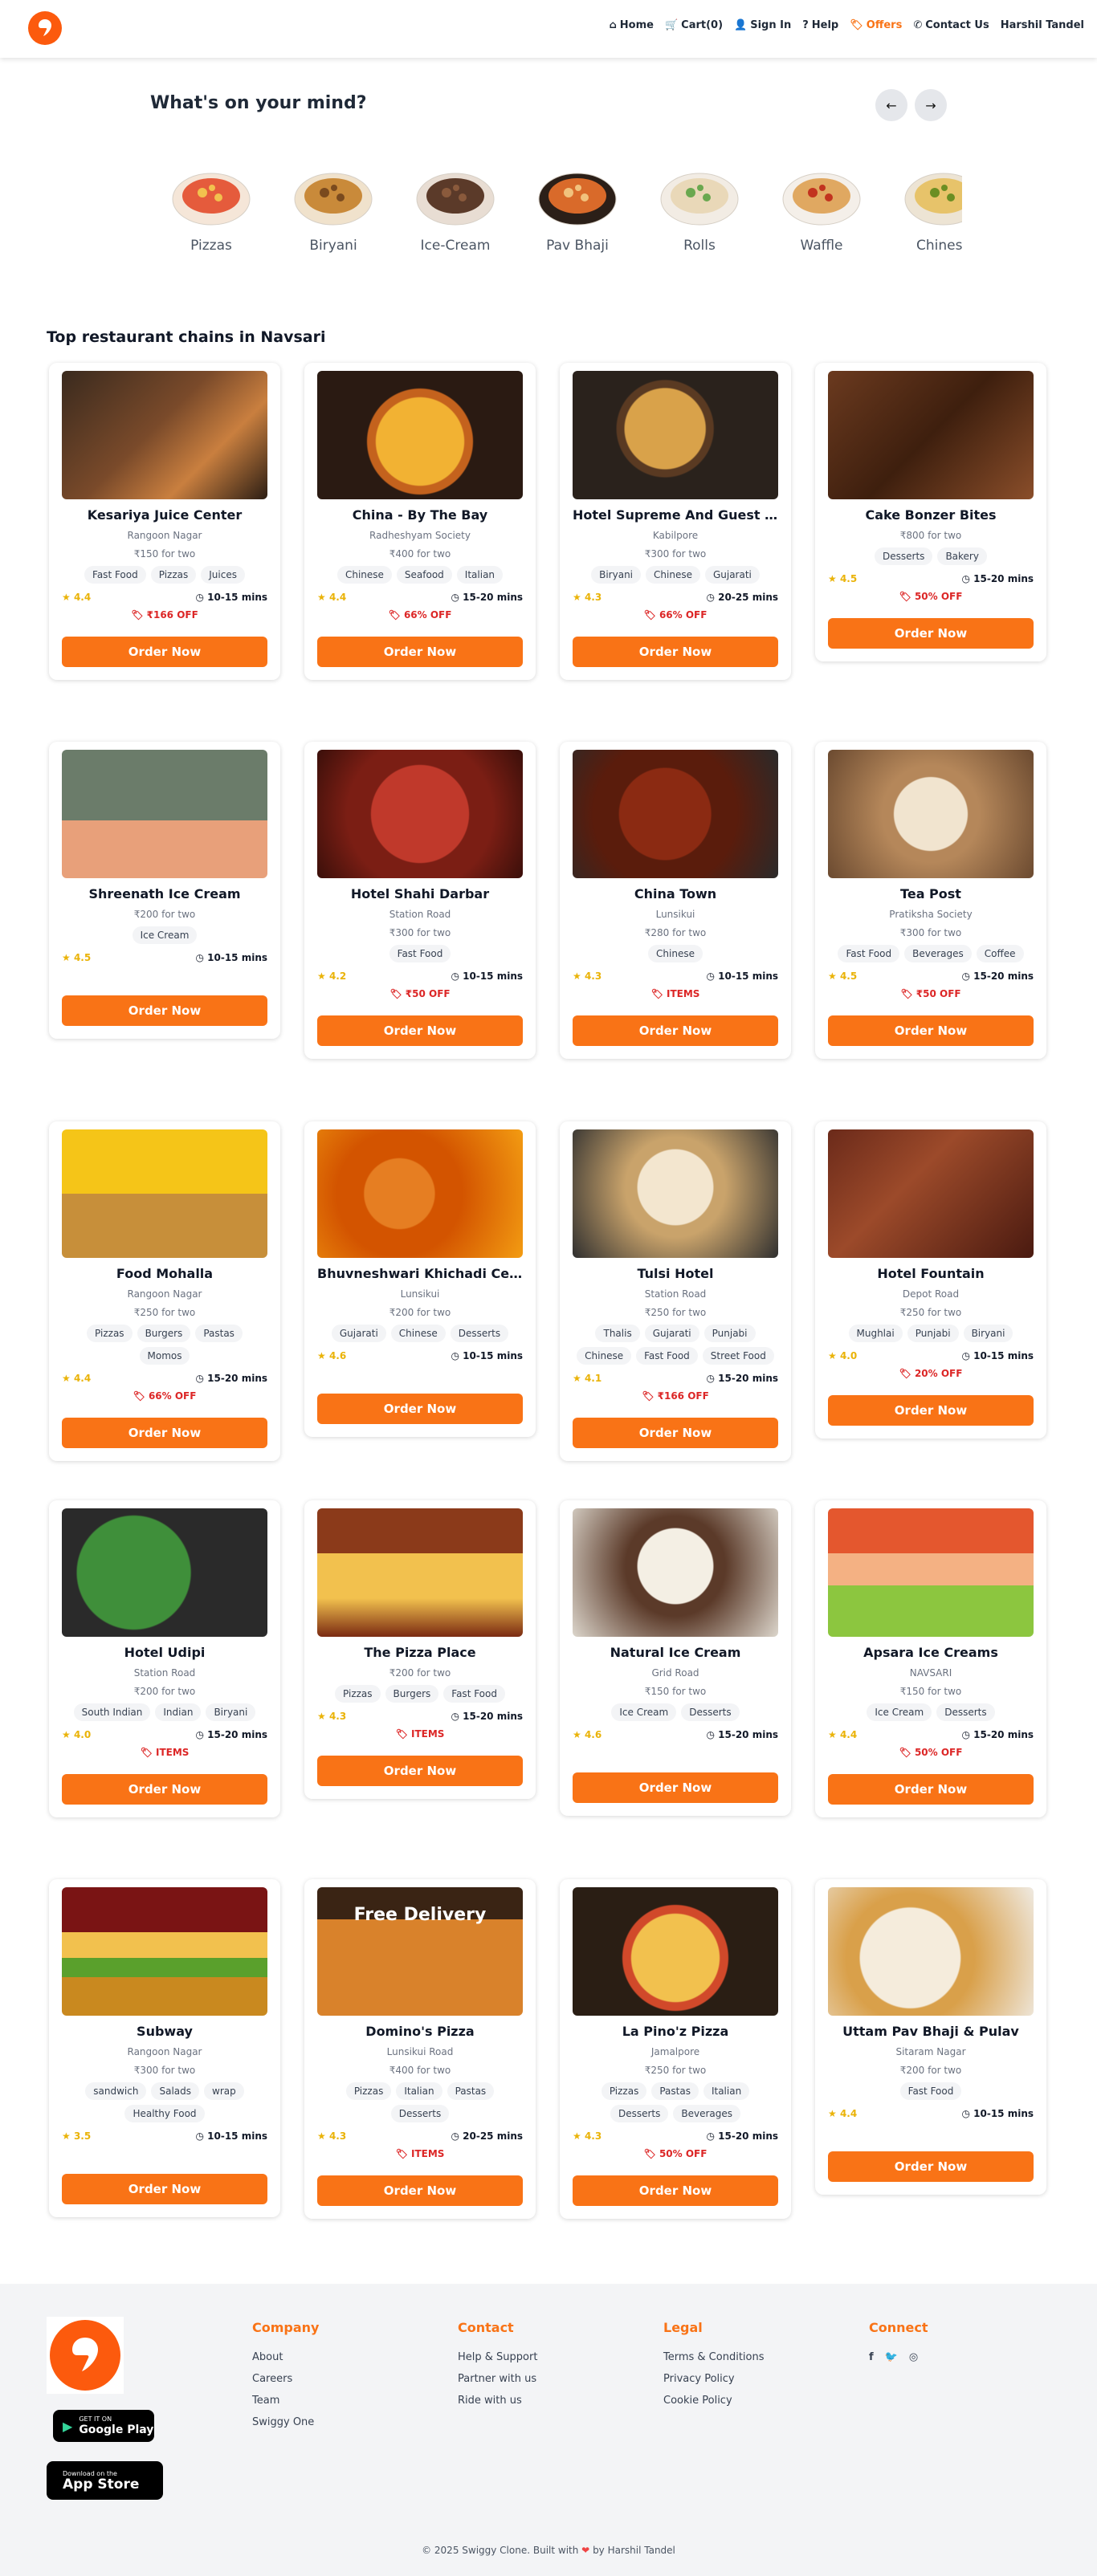 The image size is (1097, 2576). I want to click on cuisine-tag: Beverages, so click(938, 953).